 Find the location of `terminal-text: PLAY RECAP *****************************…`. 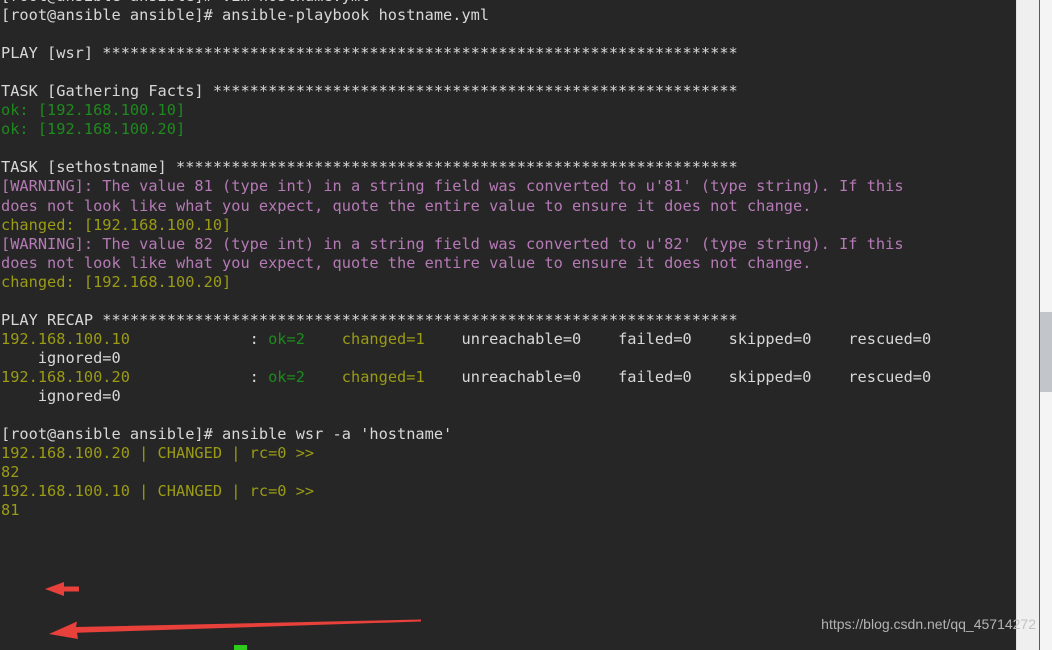

terminal-text: PLAY RECAP *****************************… is located at coordinates (369, 319).